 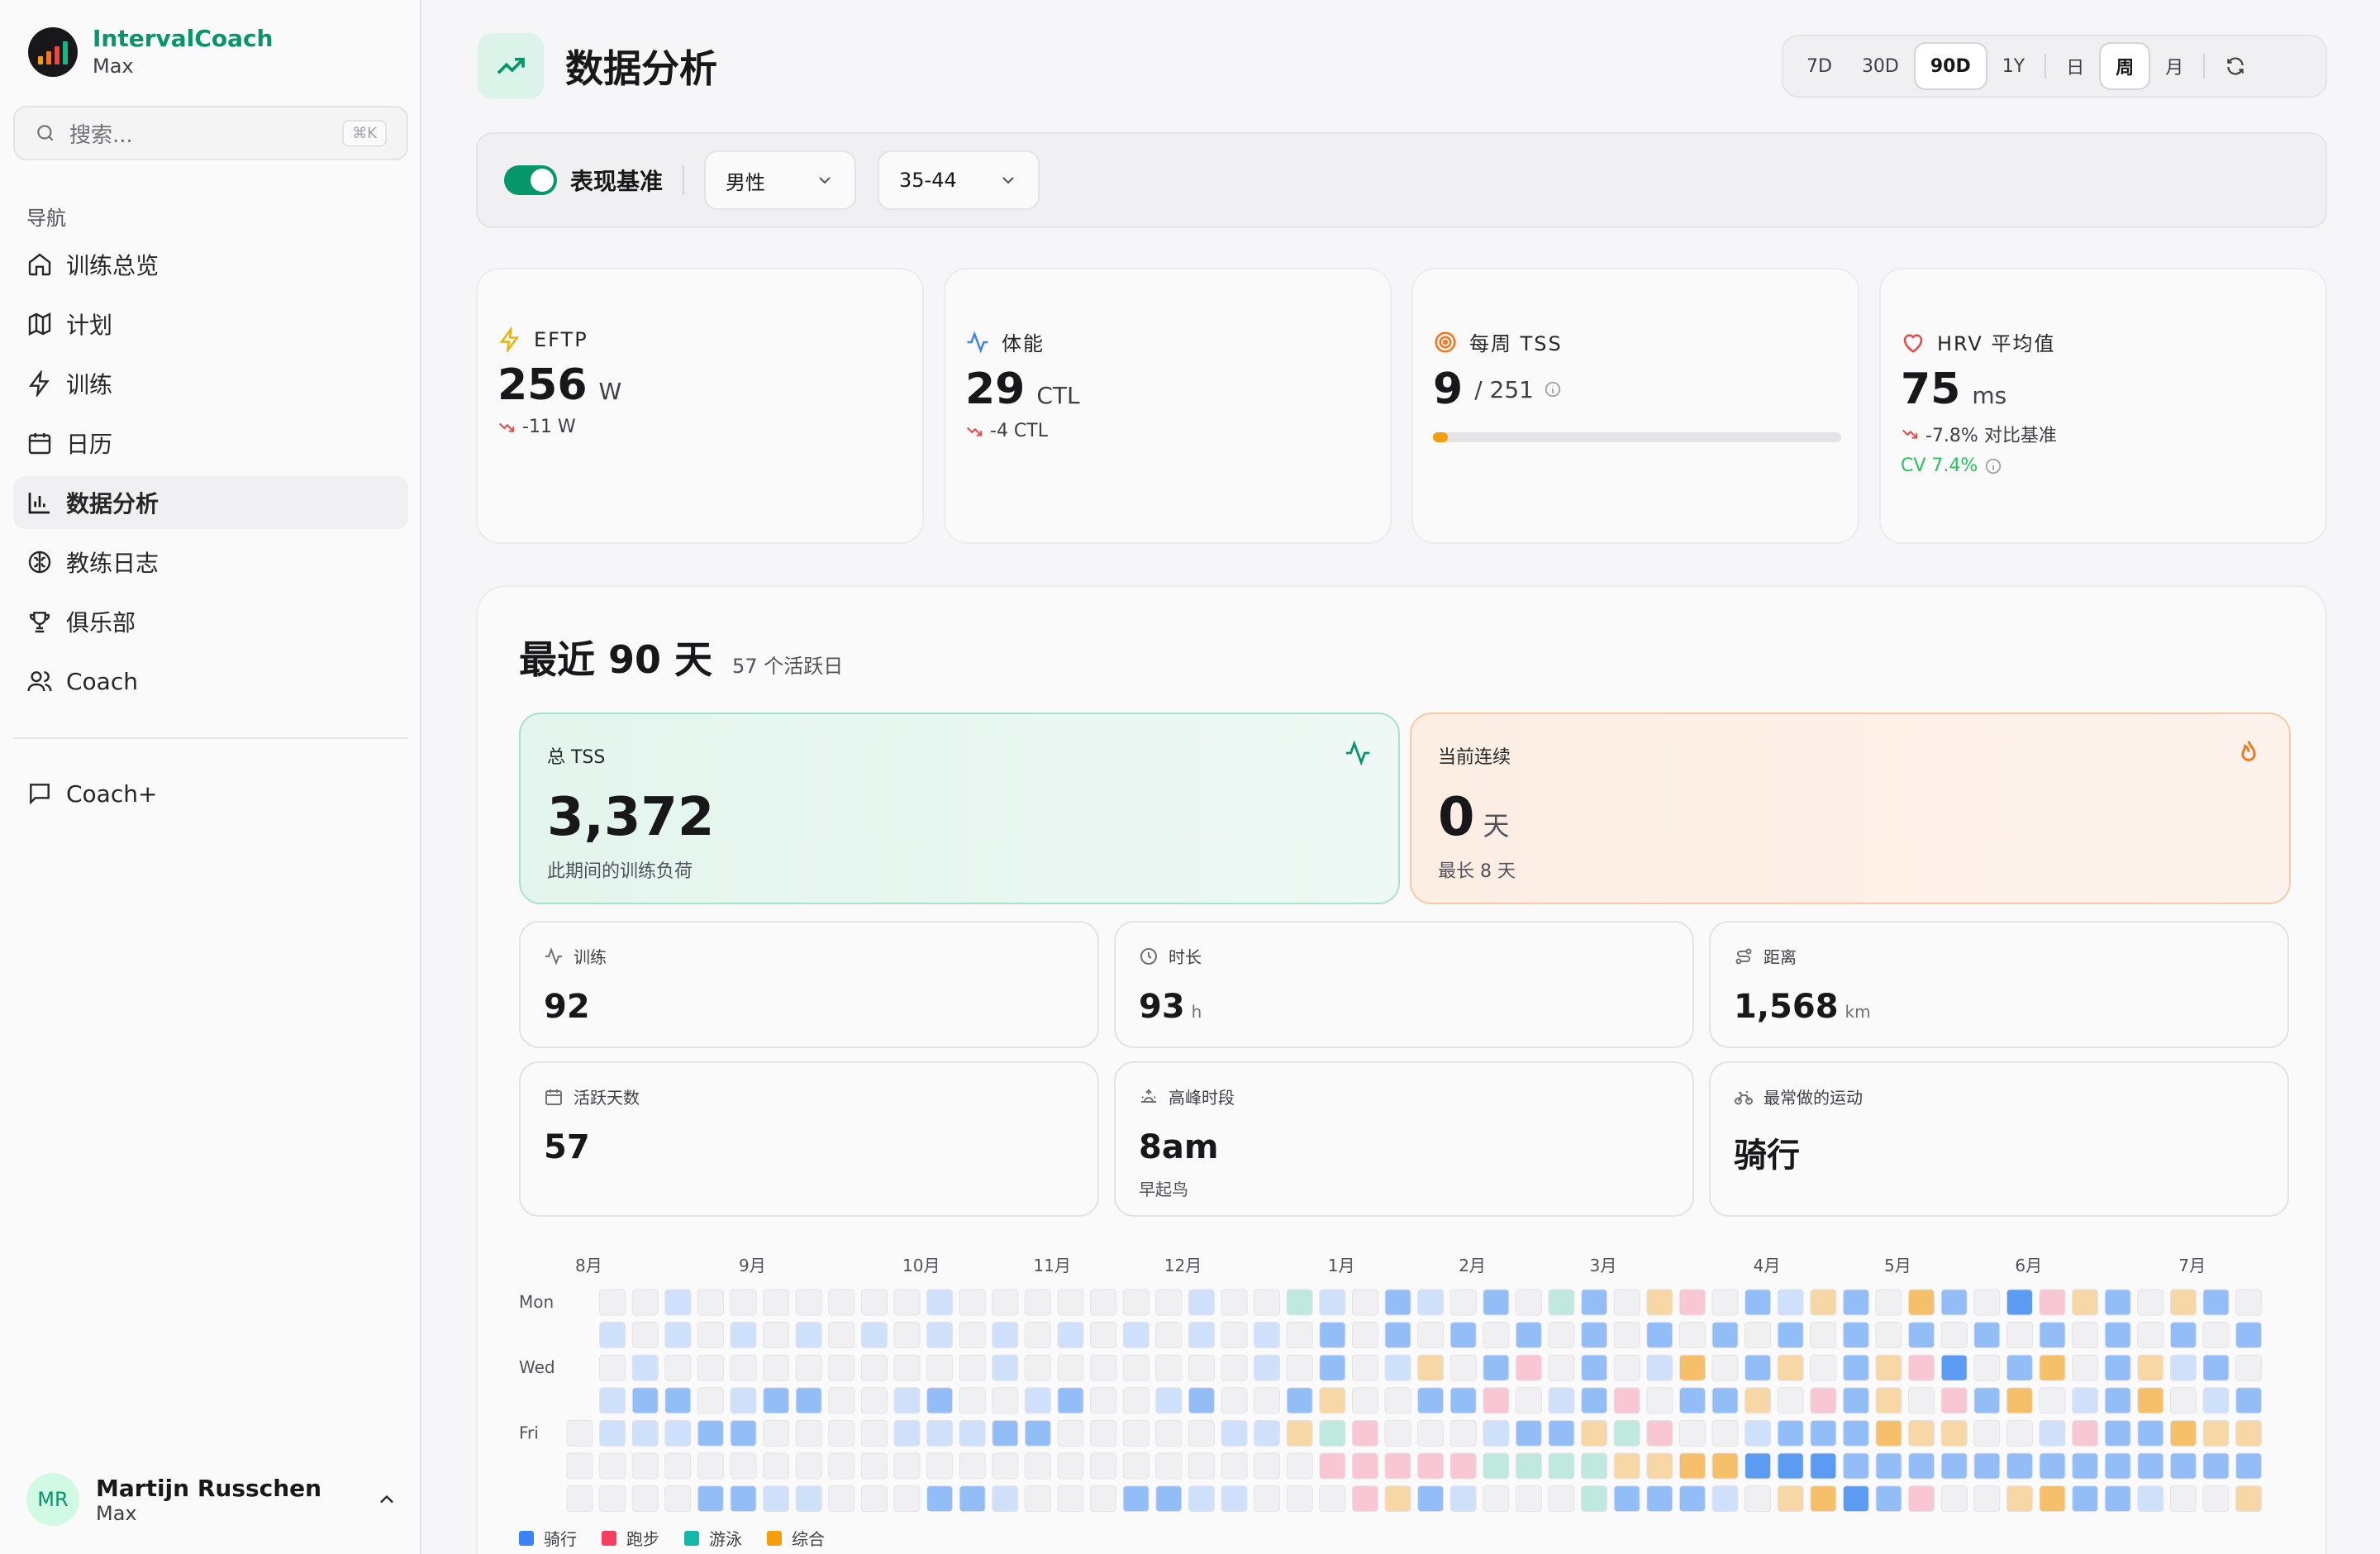 What do you see at coordinates (210, 502) in the screenshot?
I see `sidebar-item-analytics: 数据分析` at bounding box center [210, 502].